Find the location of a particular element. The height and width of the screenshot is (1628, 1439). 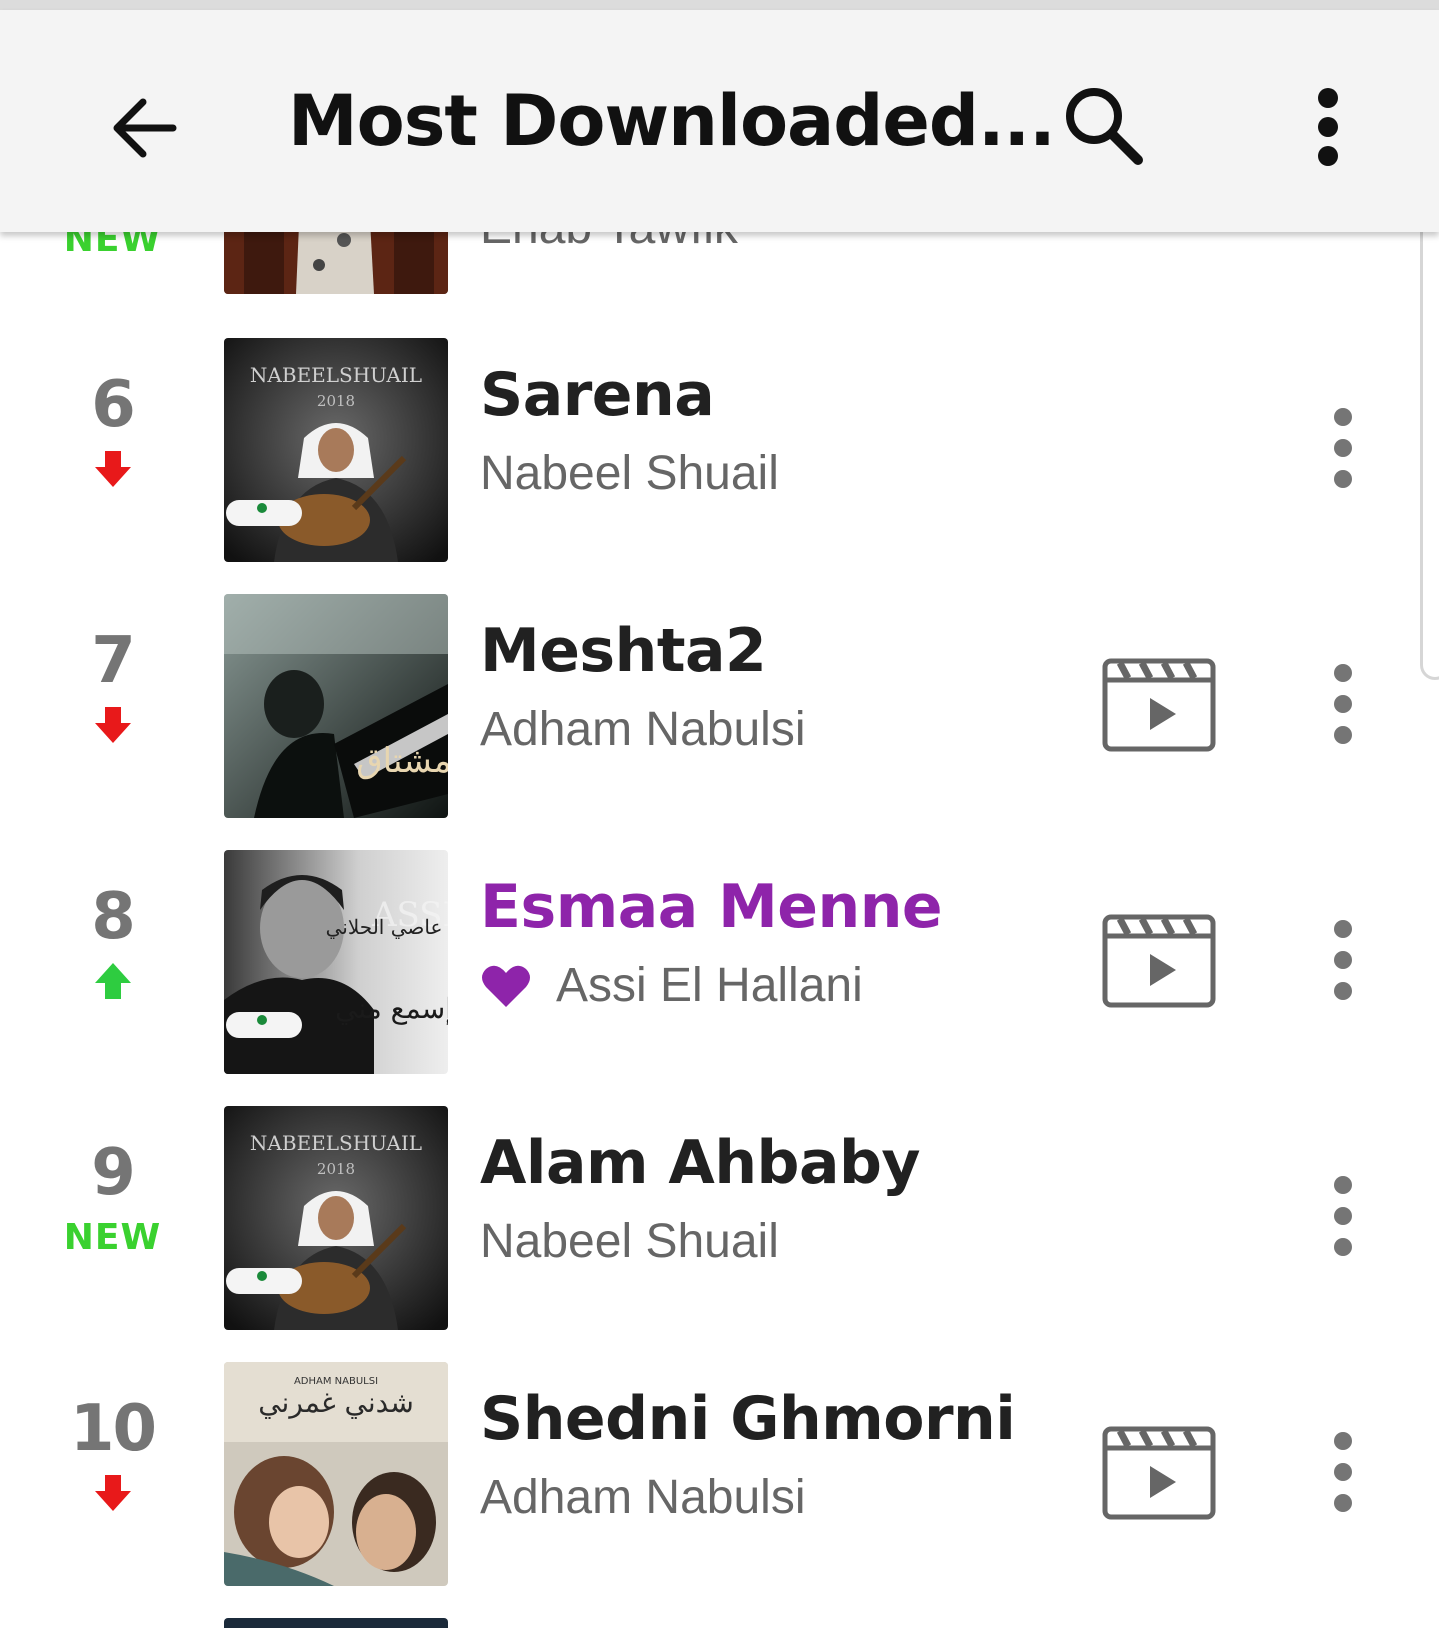

album-art: ADHAM NABULSI شدني غمرني is located at coordinates (336, 1474).